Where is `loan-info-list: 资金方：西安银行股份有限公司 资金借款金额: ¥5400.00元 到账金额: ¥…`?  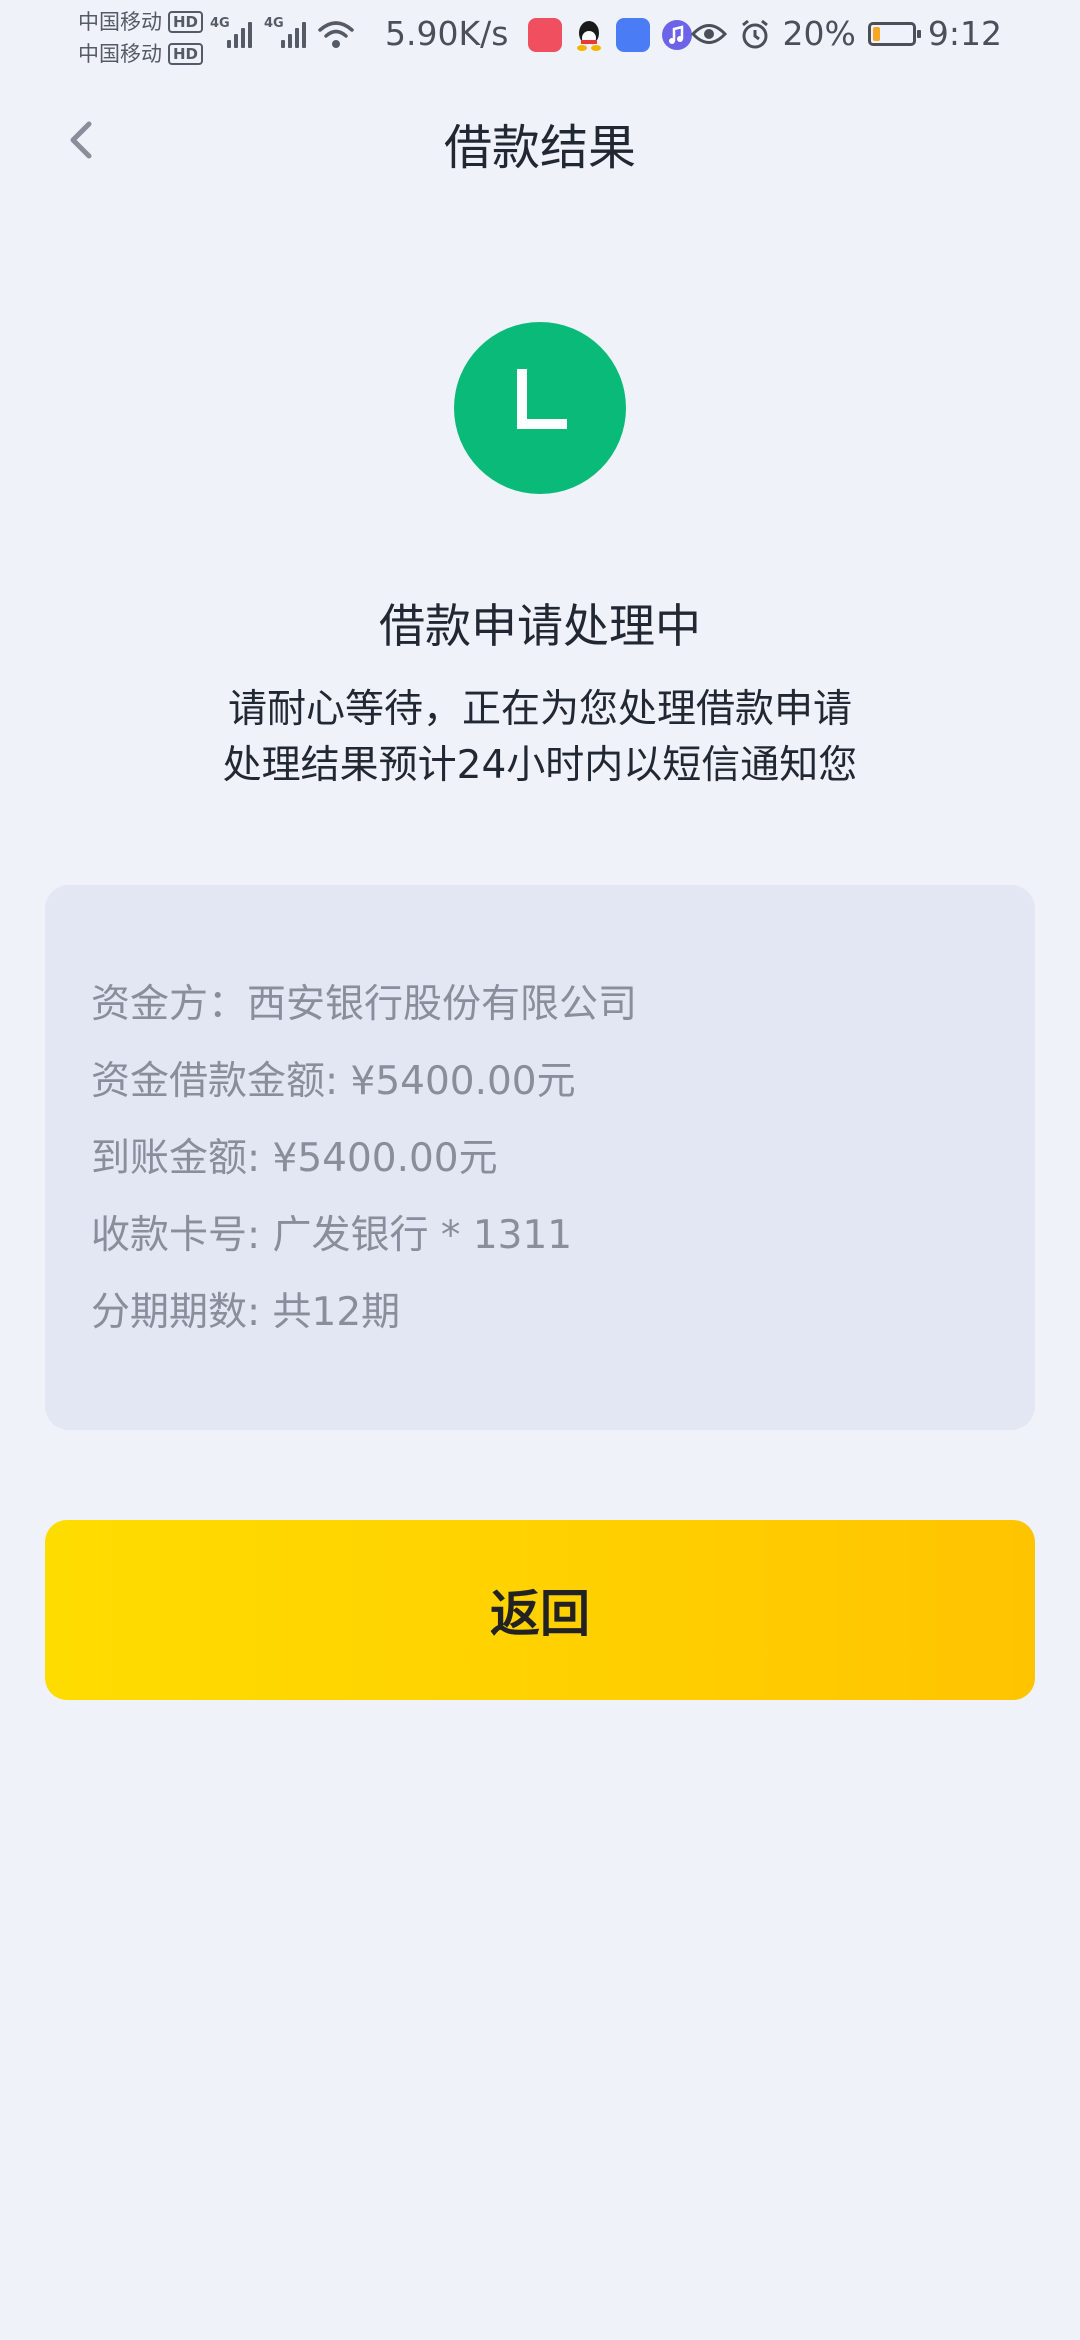 loan-info-list: 资金方：西安银行股份有限公司 资金借款金额: ¥5400.00元 到账金额: ¥… is located at coordinates (364, 1162).